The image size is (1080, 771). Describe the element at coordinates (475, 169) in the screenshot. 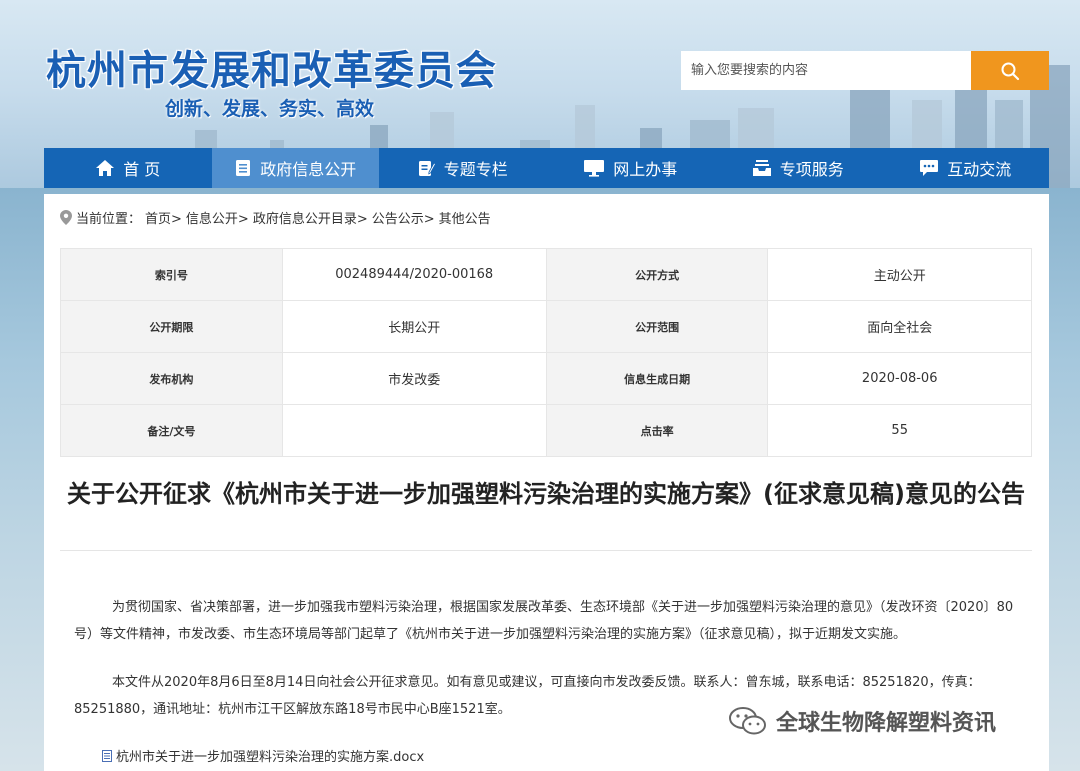

I see `nav-item-label: 专题专栏` at that location.